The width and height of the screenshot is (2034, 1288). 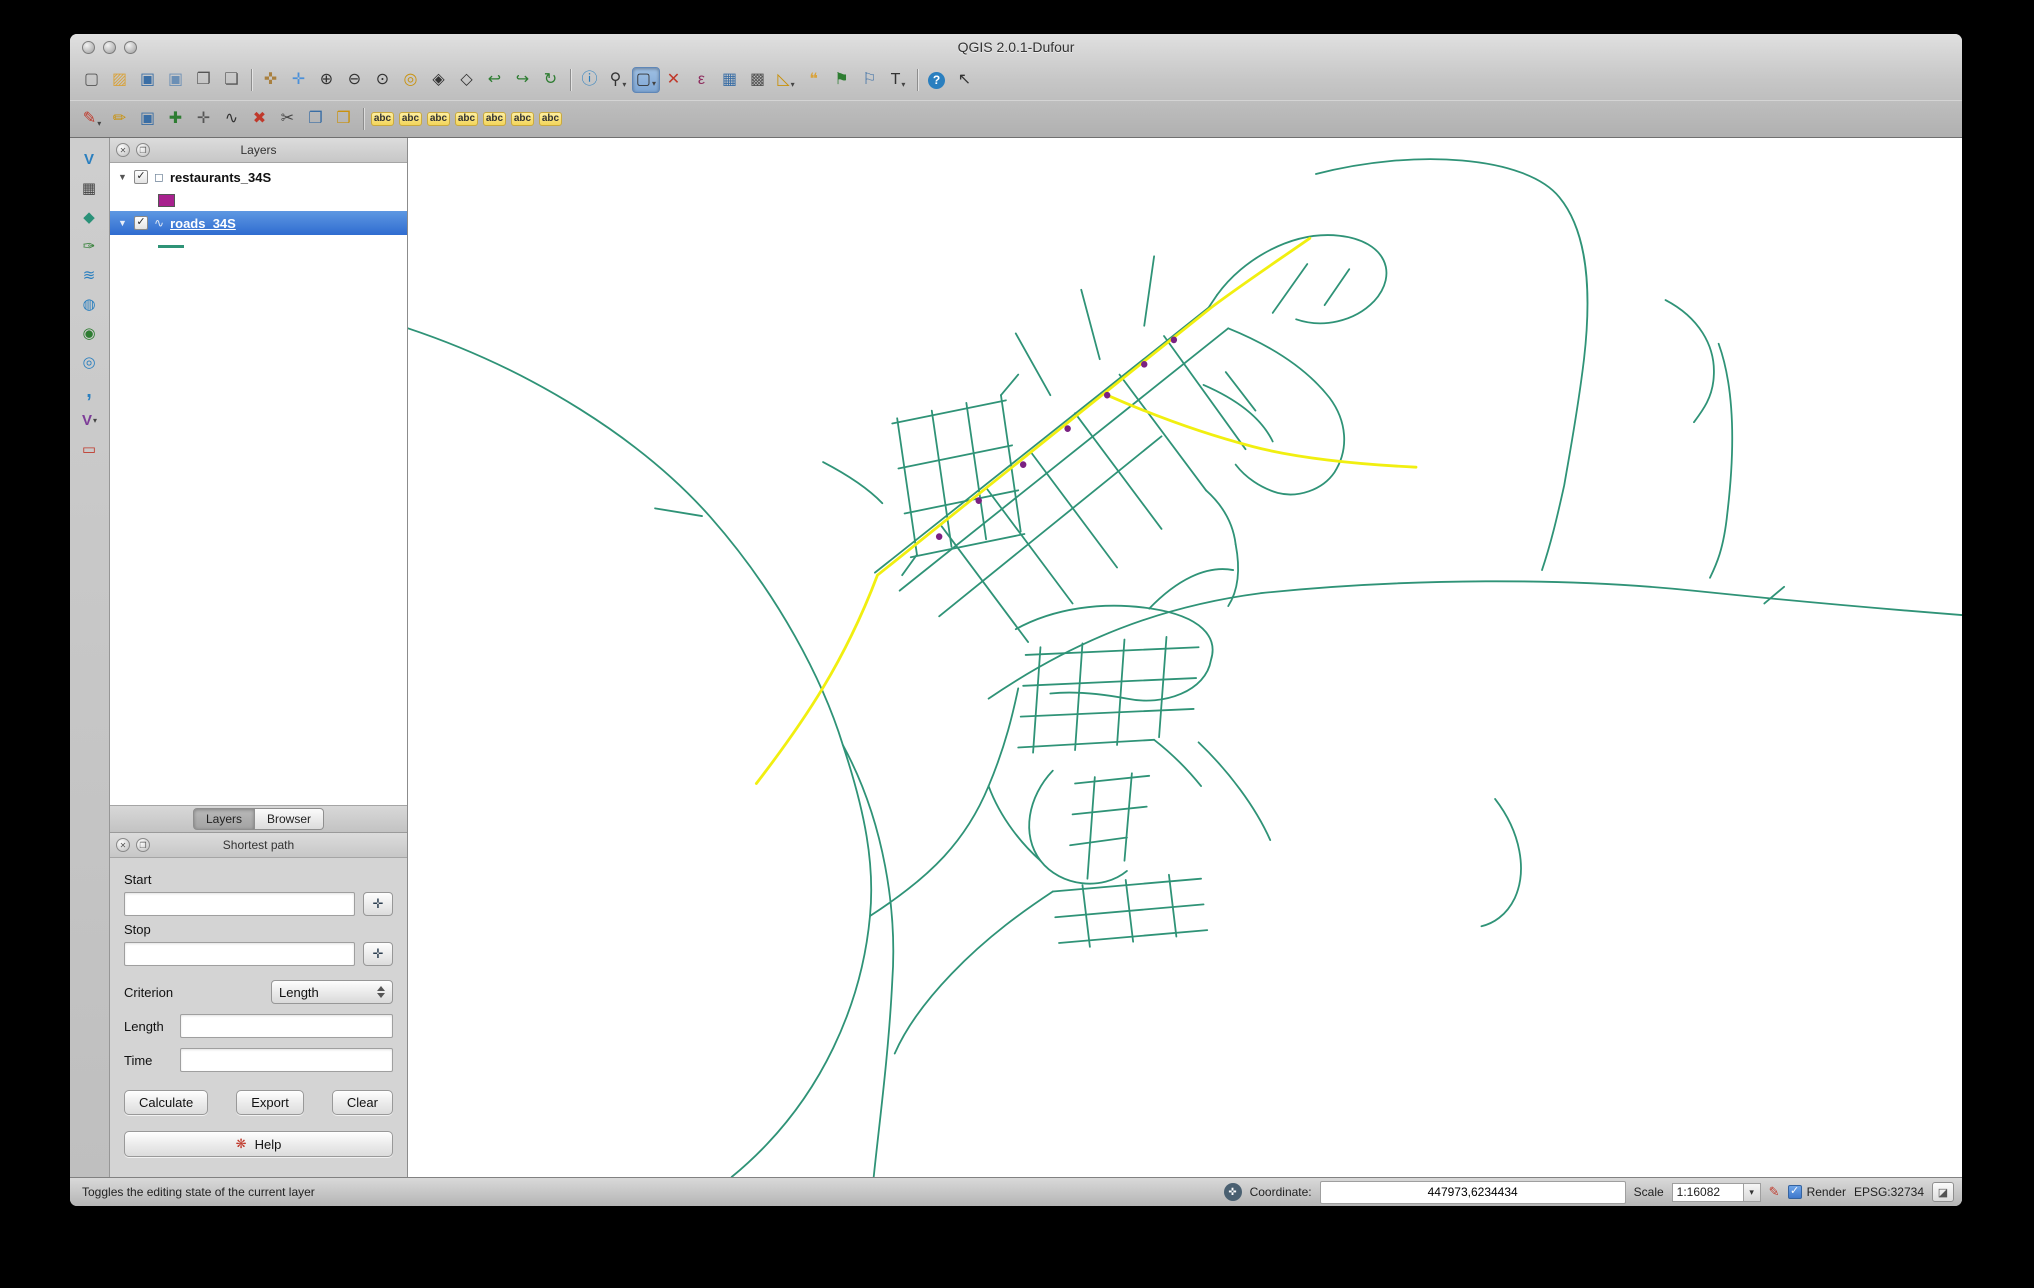 What do you see at coordinates (232, 80) in the screenshot?
I see `composer-manager-icon: ❏` at bounding box center [232, 80].